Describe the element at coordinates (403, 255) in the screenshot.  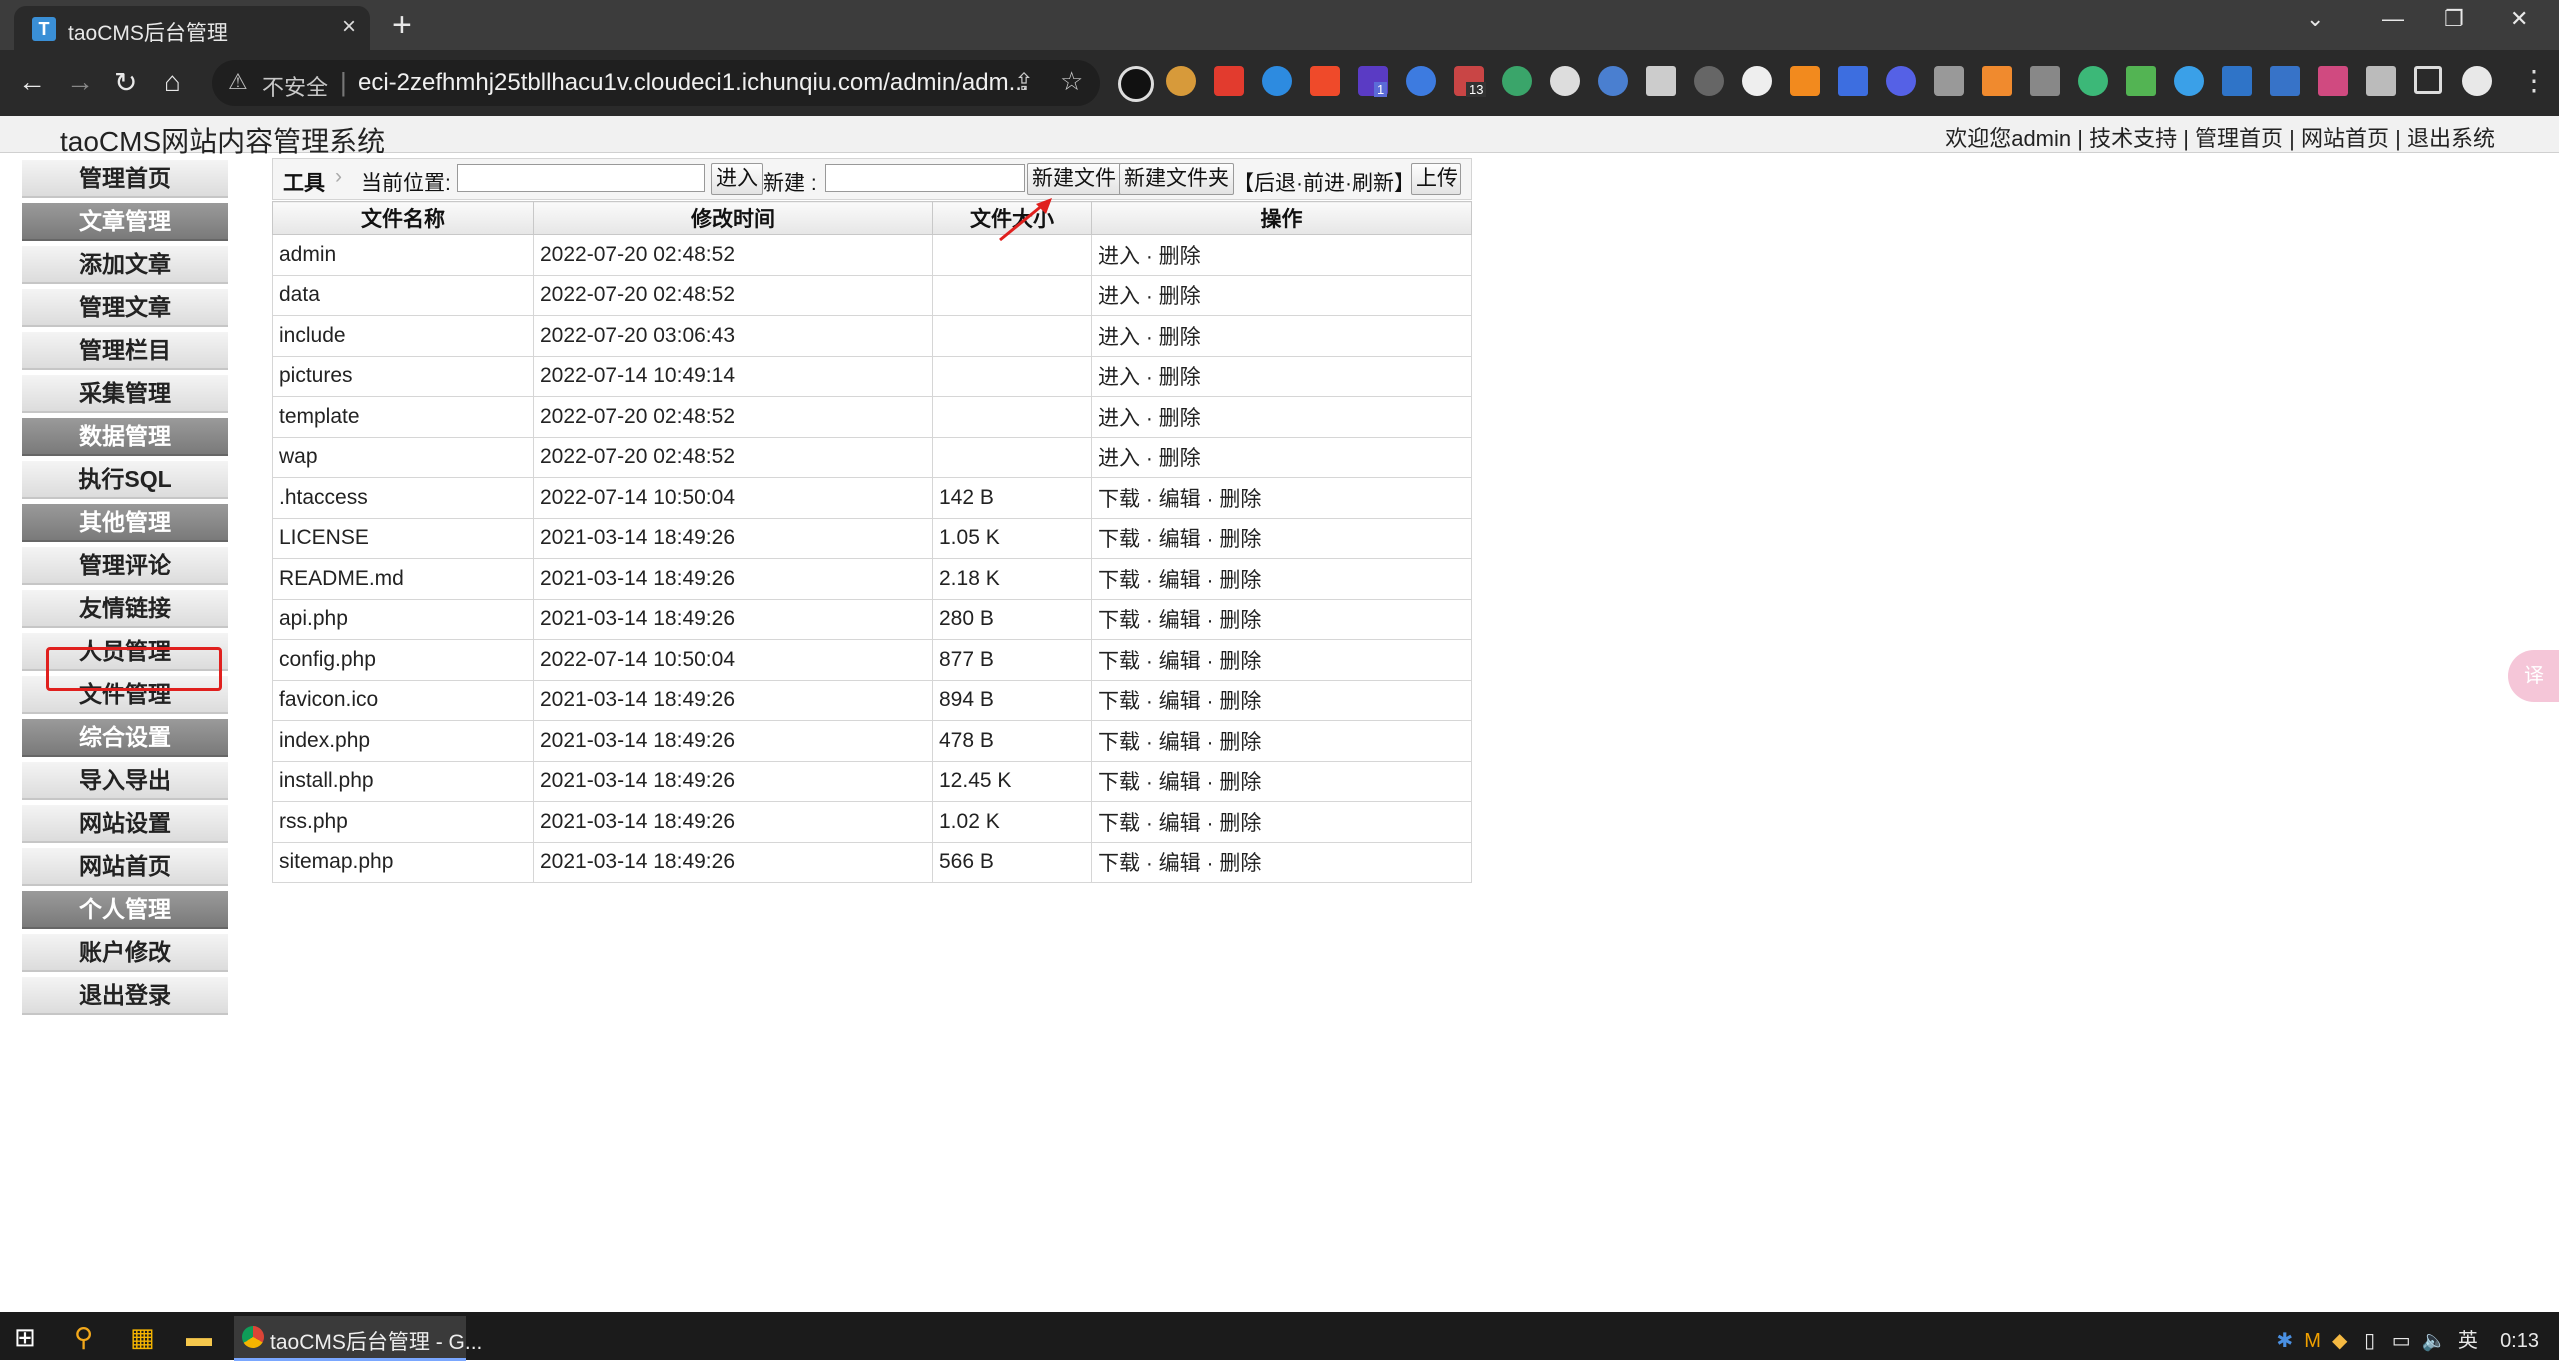
I see `file-name-cell: admin` at that location.